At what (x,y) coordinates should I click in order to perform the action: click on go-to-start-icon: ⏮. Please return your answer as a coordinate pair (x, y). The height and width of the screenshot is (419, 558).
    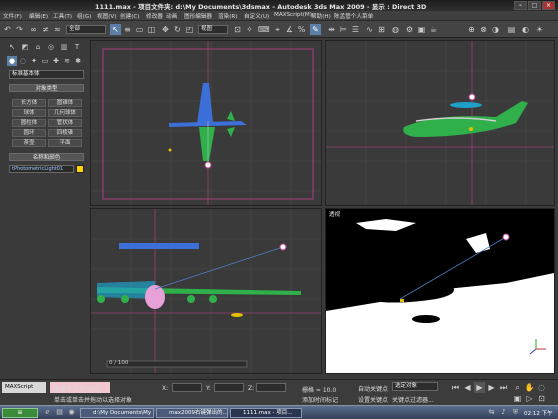
    Looking at the image, I should click on (455, 387).